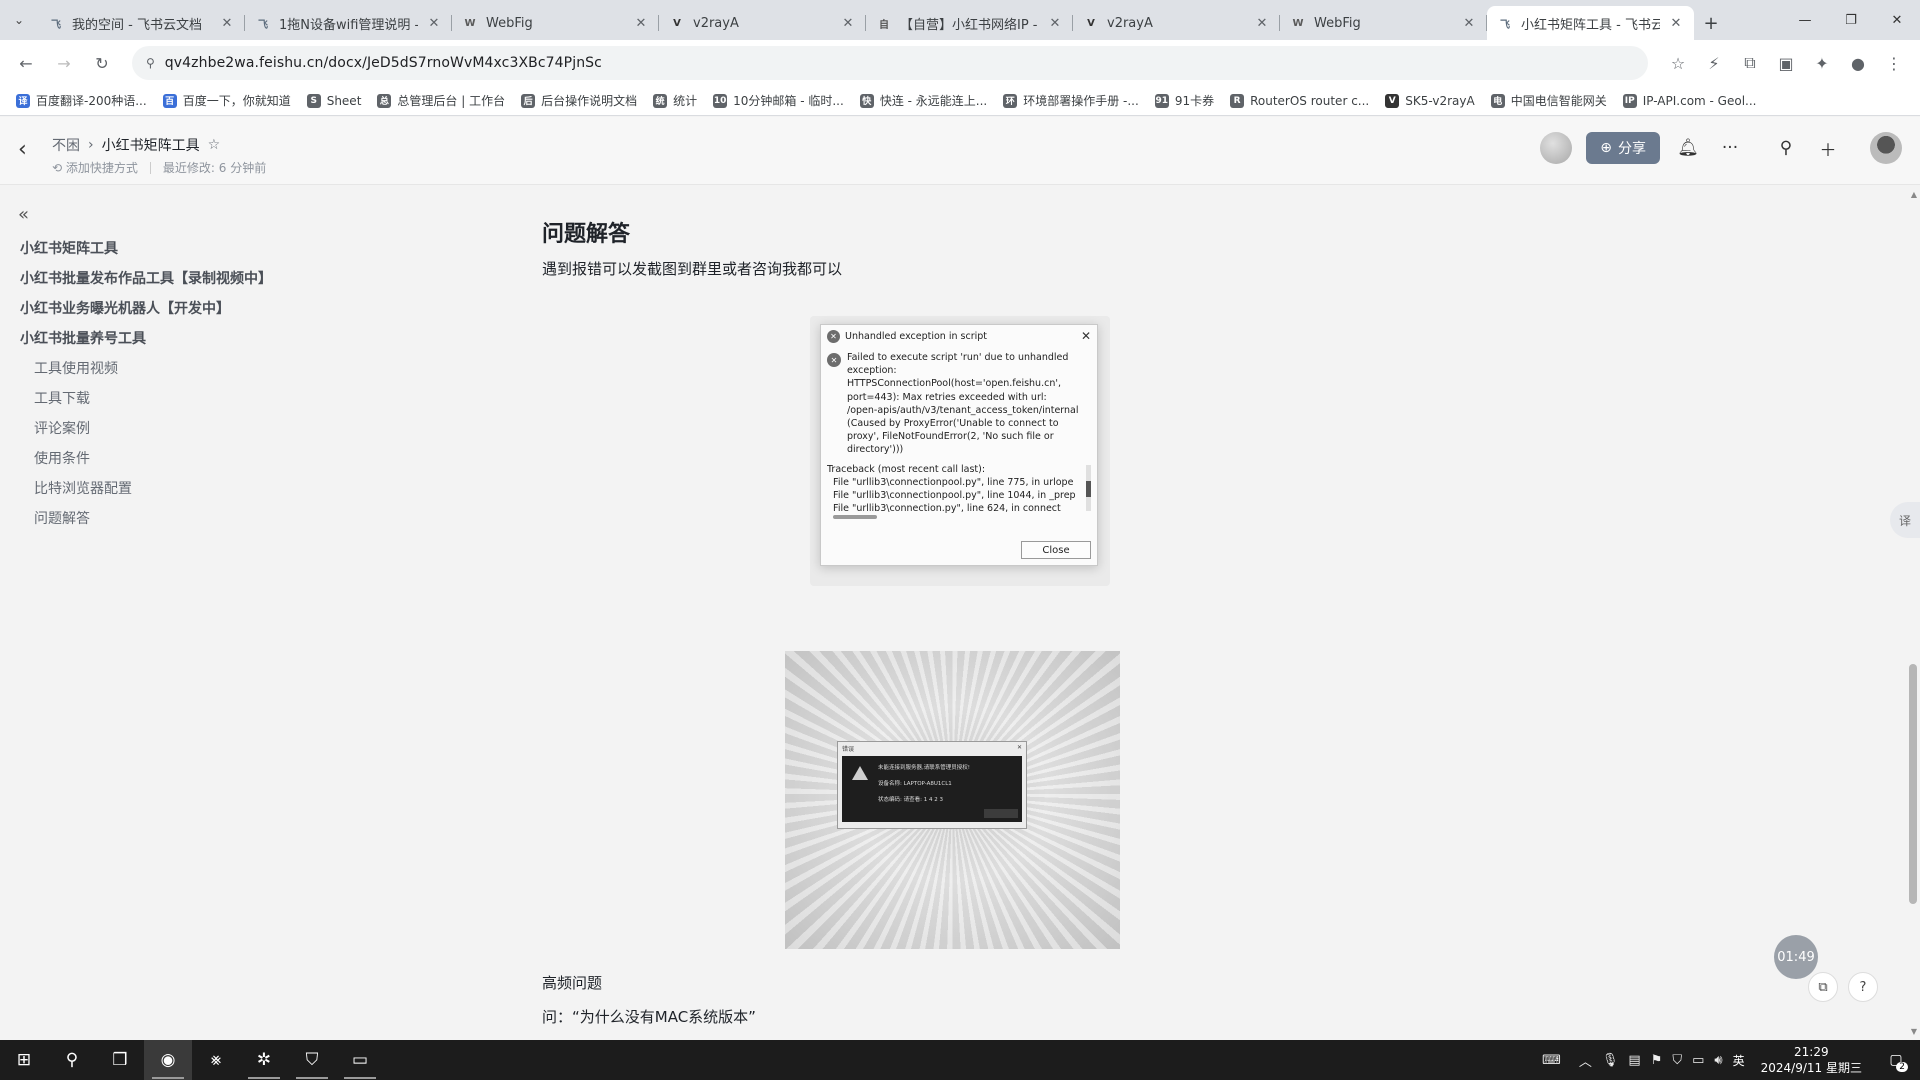  What do you see at coordinates (1914, 194) in the screenshot?
I see `scroll-up-arrow-icon: ▲` at bounding box center [1914, 194].